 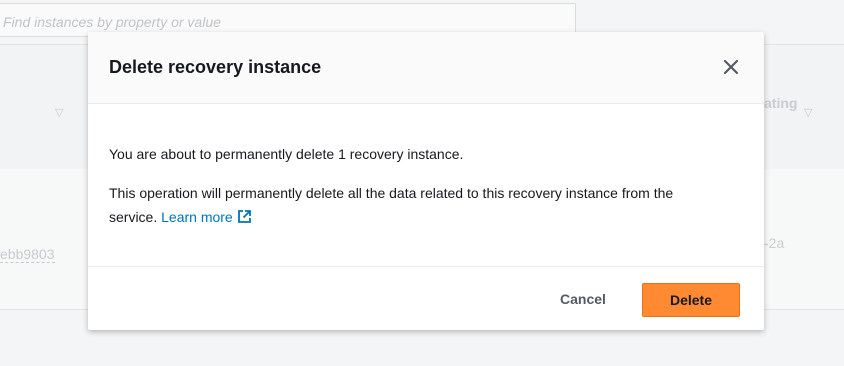 I want to click on close-button, so click(x=731, y=67).